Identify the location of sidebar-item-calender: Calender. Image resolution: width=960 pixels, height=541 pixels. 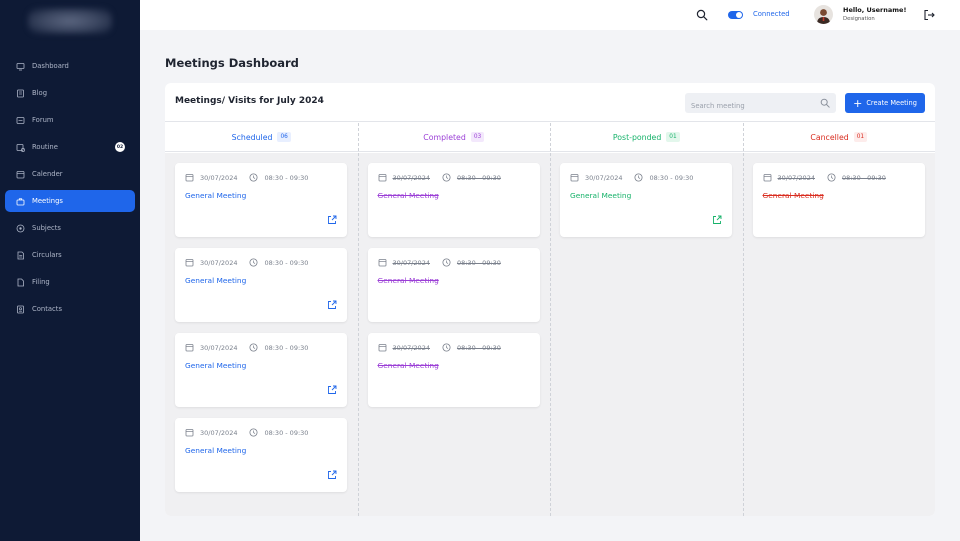
(70, 174).